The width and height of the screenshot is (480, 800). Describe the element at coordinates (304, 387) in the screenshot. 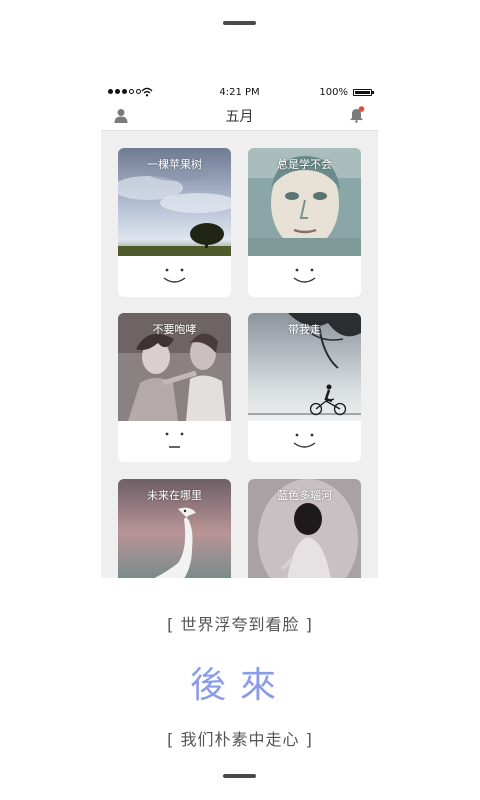

I see `card-take-me: 带我走` at that location.